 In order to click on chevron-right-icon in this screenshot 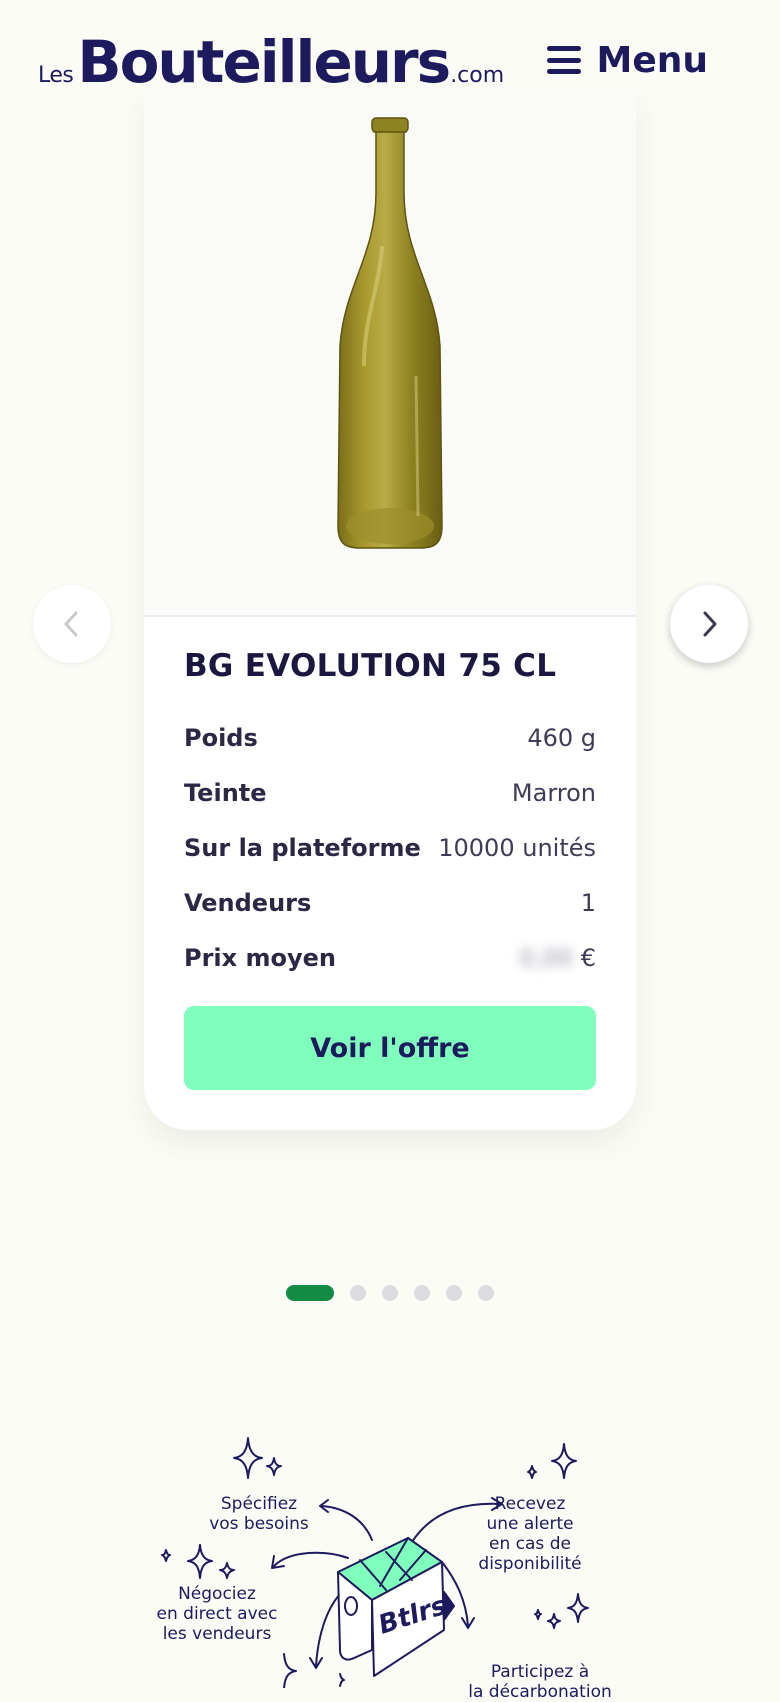, I will do `click(710, 624)`.